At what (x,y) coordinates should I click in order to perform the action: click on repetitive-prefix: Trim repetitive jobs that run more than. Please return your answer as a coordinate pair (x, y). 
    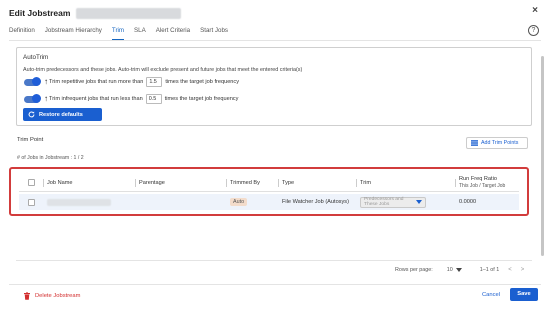
    Looking at the image, I should click on (96, 82).